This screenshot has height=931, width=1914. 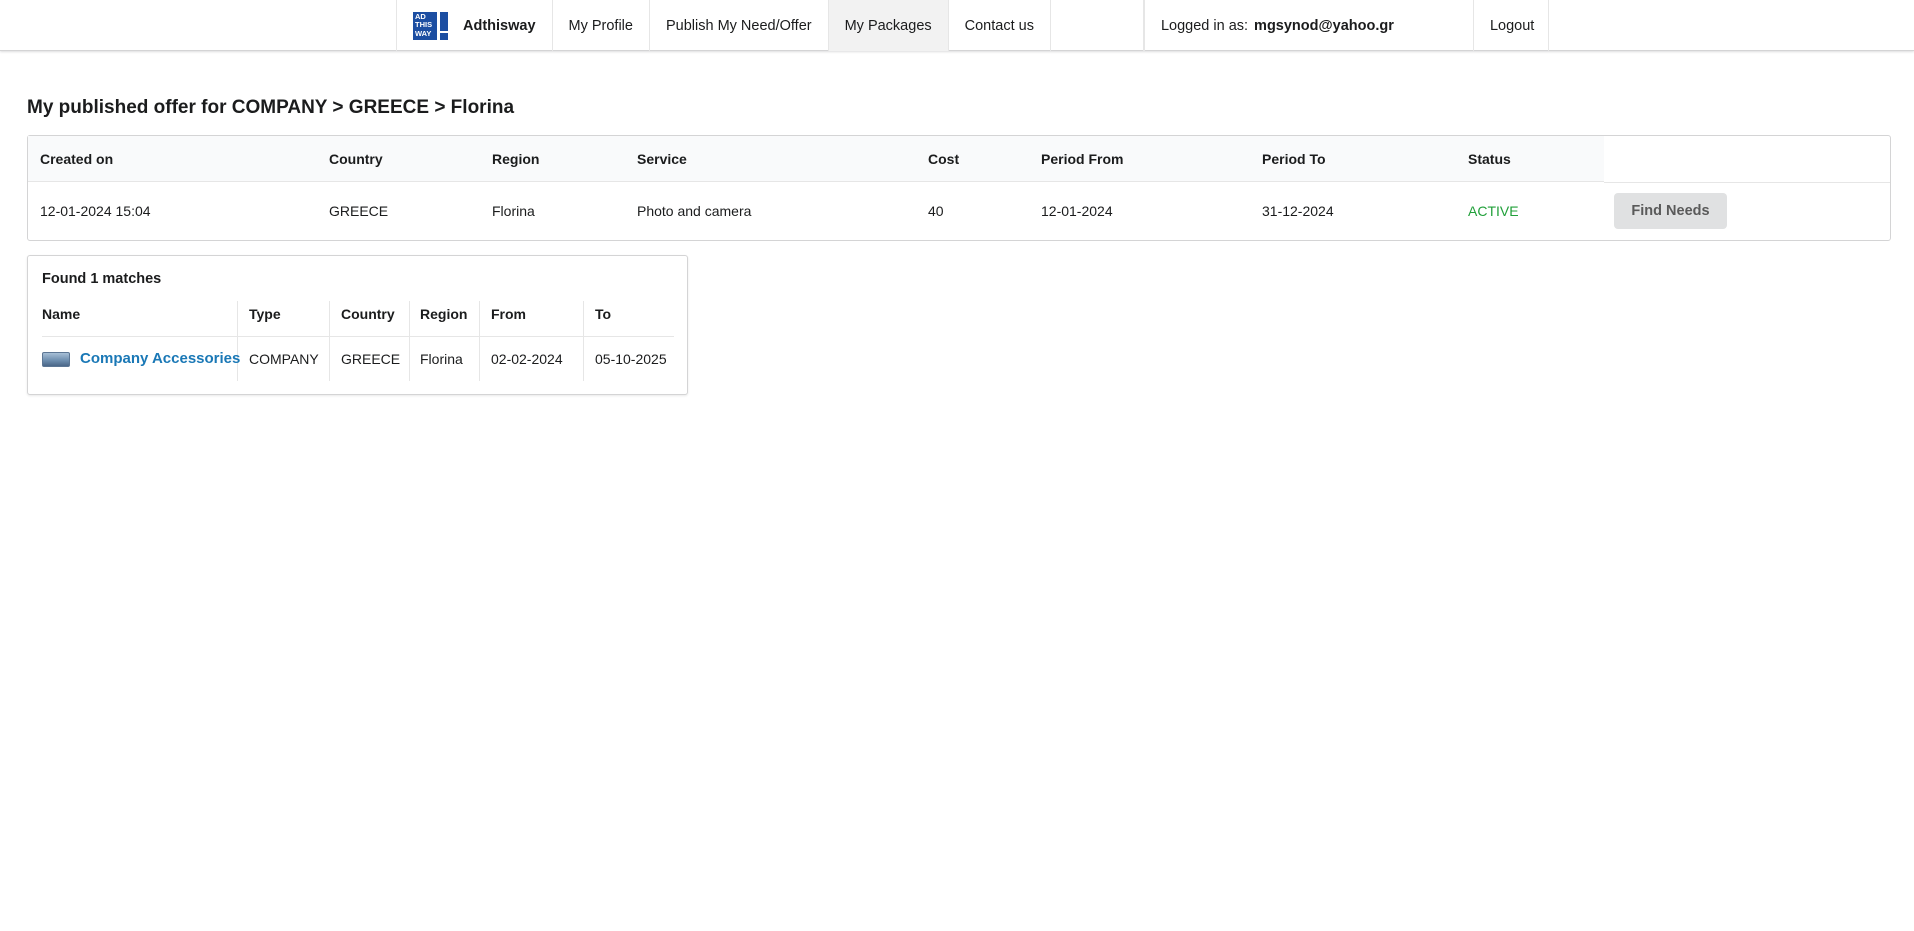 What do you see at coordinates (888, 25) in the screenshot?
I see `nav-my-packages: My Packages` at bounding box center [888, 25].